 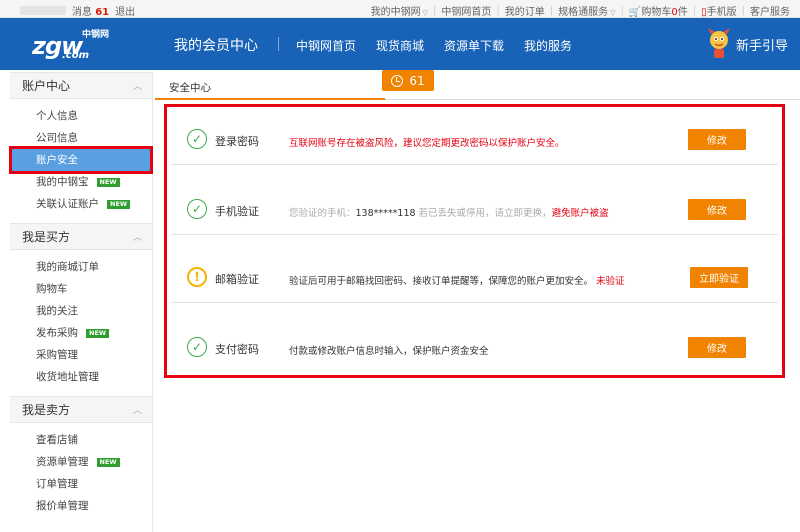 I want to click on title-underline, so click(x=270, y=99).